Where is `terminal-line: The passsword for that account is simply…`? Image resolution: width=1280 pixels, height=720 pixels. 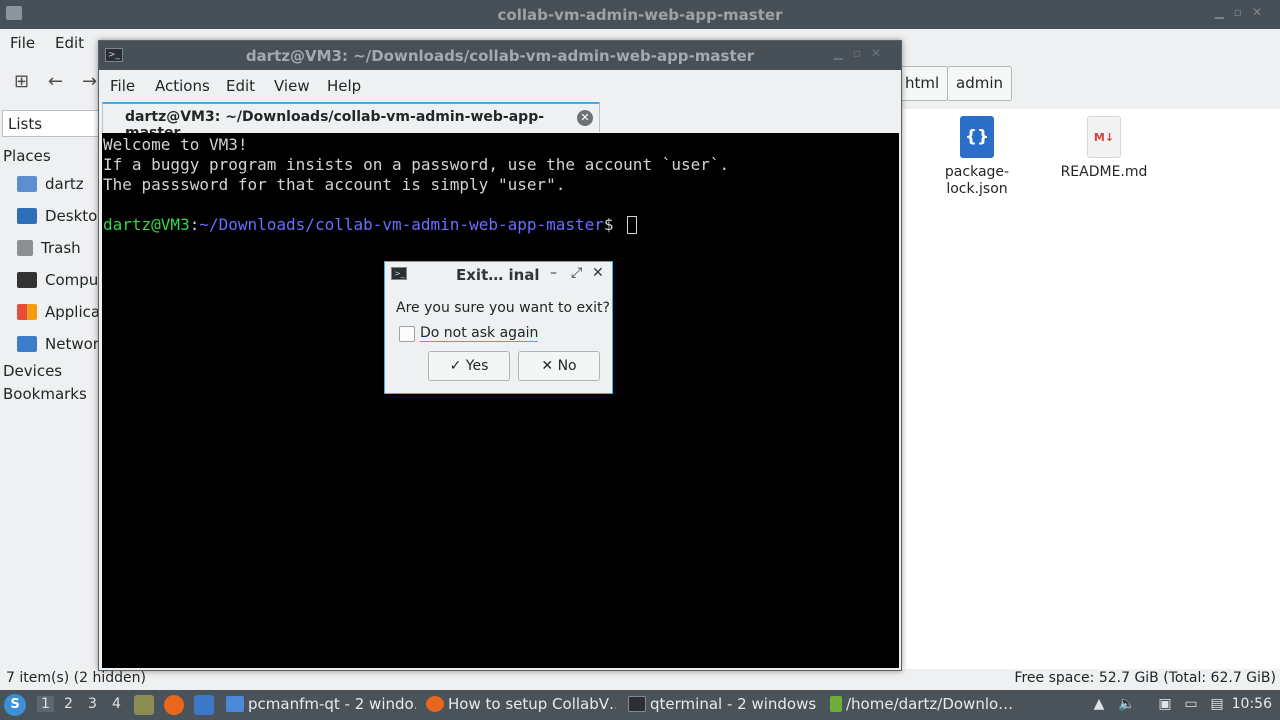 terminal-line: The passsword for that account is simply… is located at coordinates (334, 184).